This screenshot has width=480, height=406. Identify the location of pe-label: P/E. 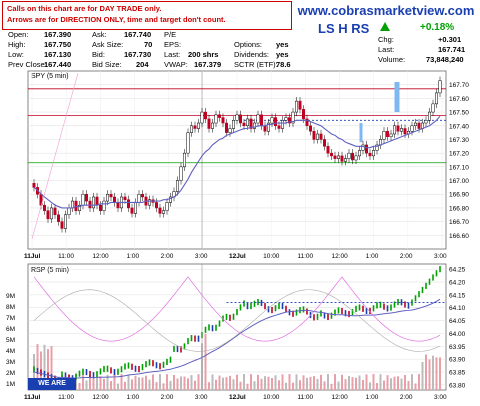
(170, 34).